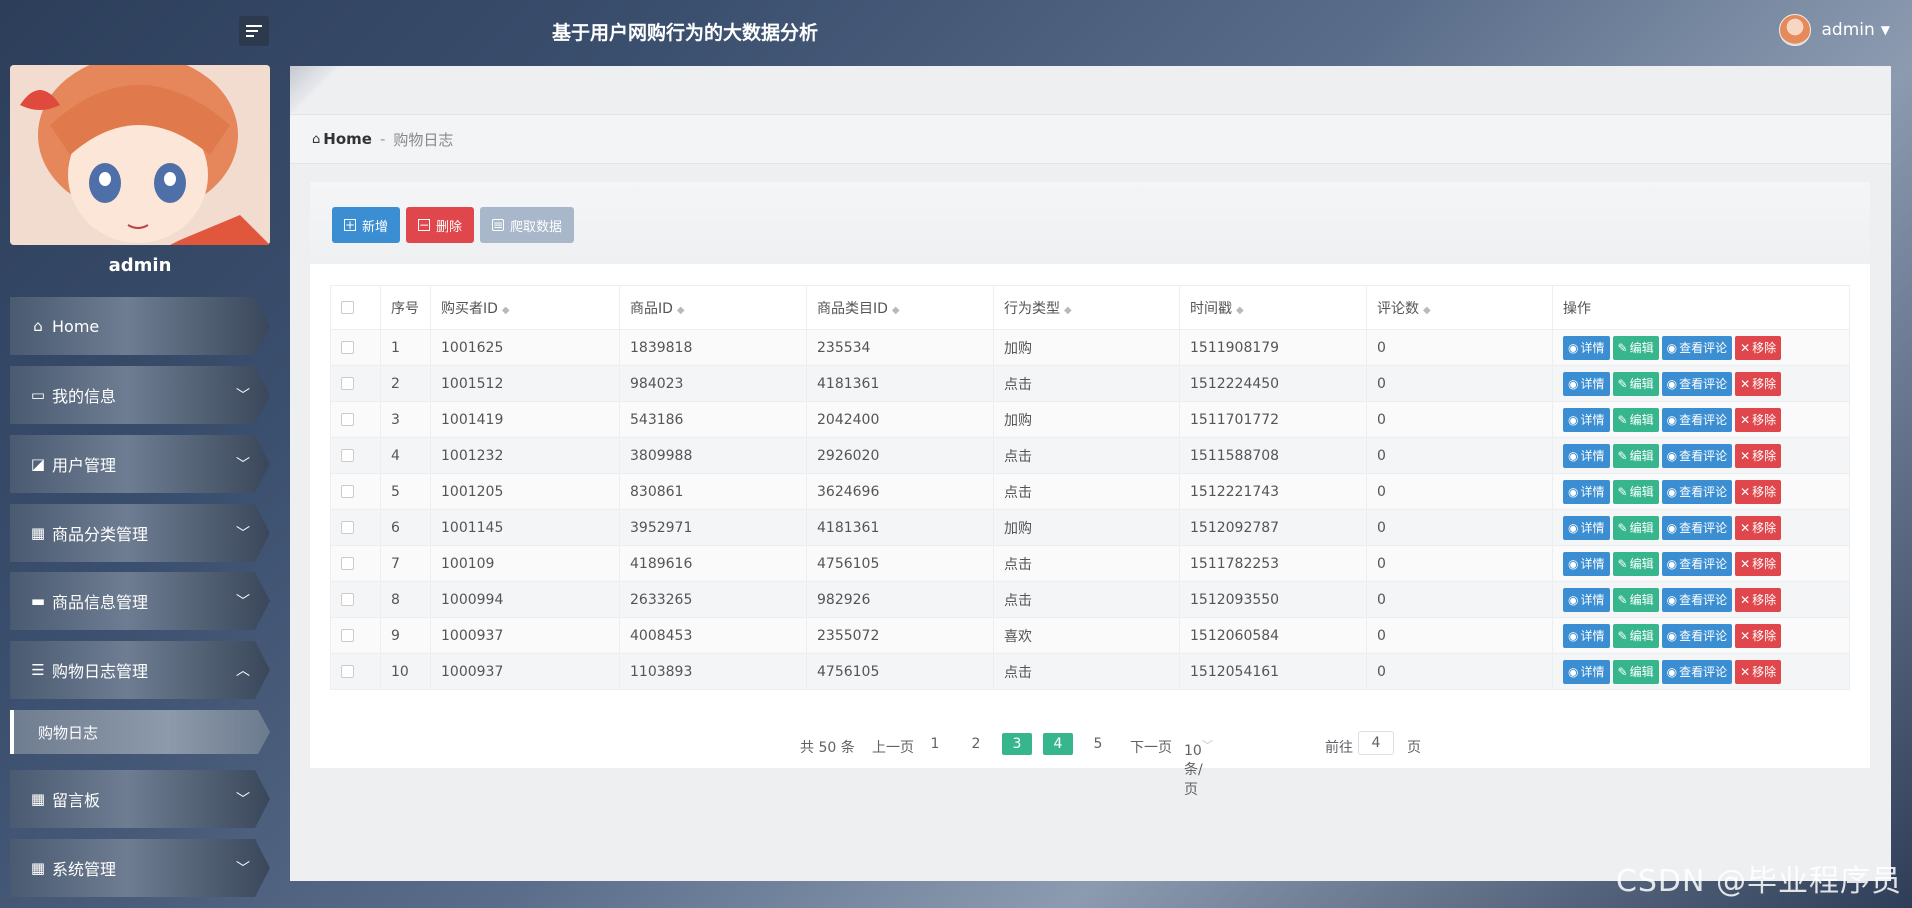 The height and width of the screenshot is (908, 1912). Describe the element at coordinates (140, 732) in the screenshot. I see `sidebar-subitem-shopping-log: 购物日志` at that location.